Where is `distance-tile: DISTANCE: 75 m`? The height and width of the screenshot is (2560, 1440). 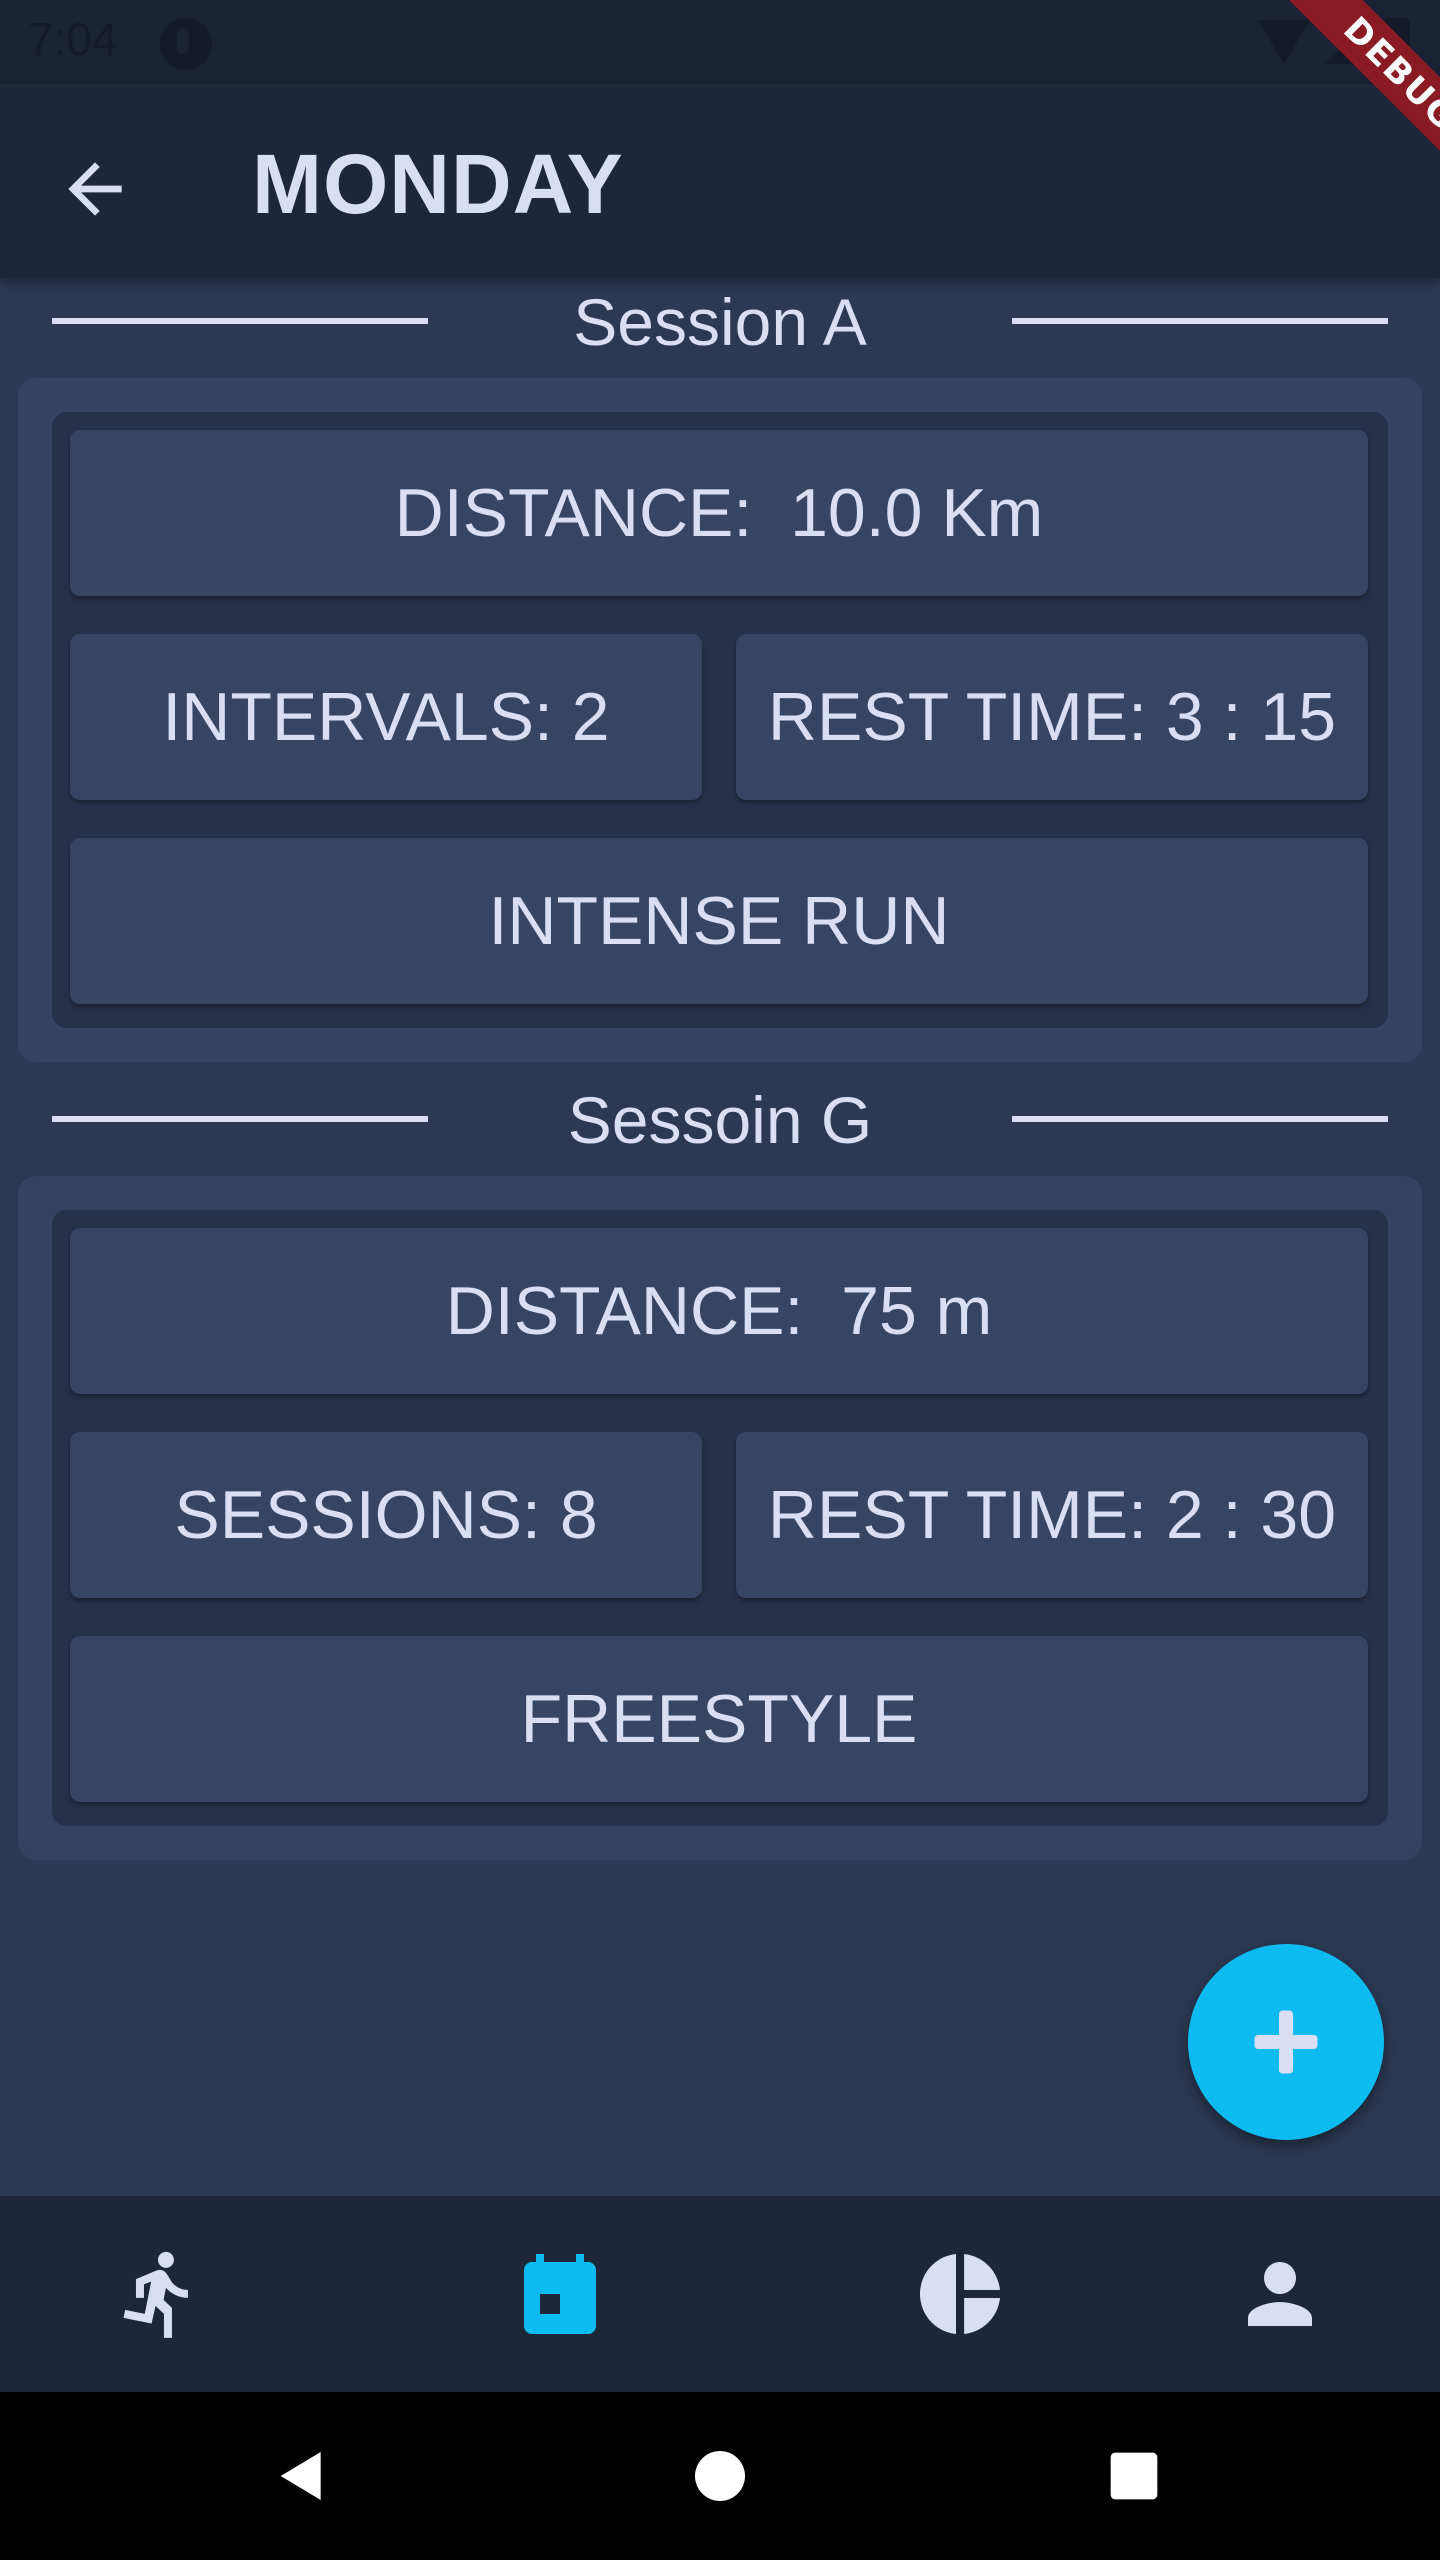 distance-tile: DISTANCE: 75 m is located at coordinates (719, 1311).